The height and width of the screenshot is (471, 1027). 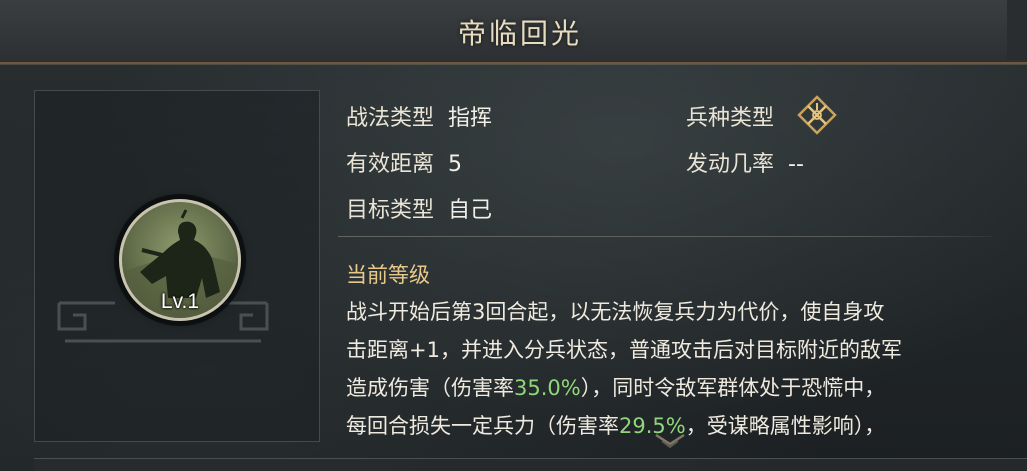 What do you see at coordinates (180, 260) in the screenshot?
I see `general-portrait: Lv.1` at bounding box center [180, 260].